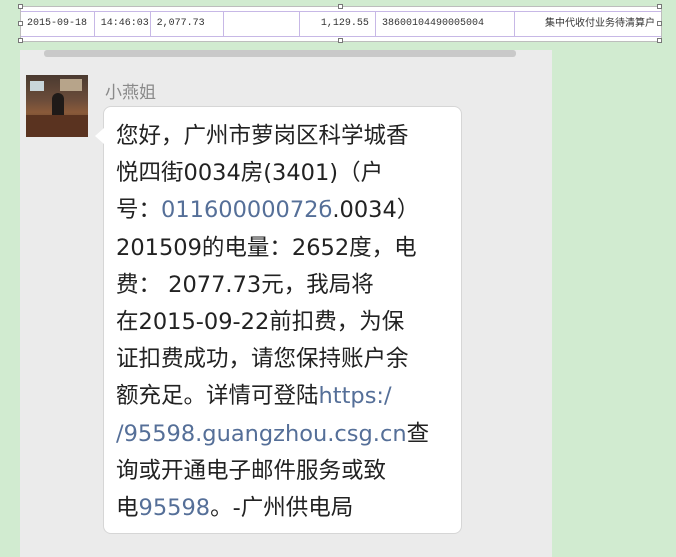  Describe the element at coordinates (175, 508) in the screenshot. I see `phone-link: 95598` at that location.